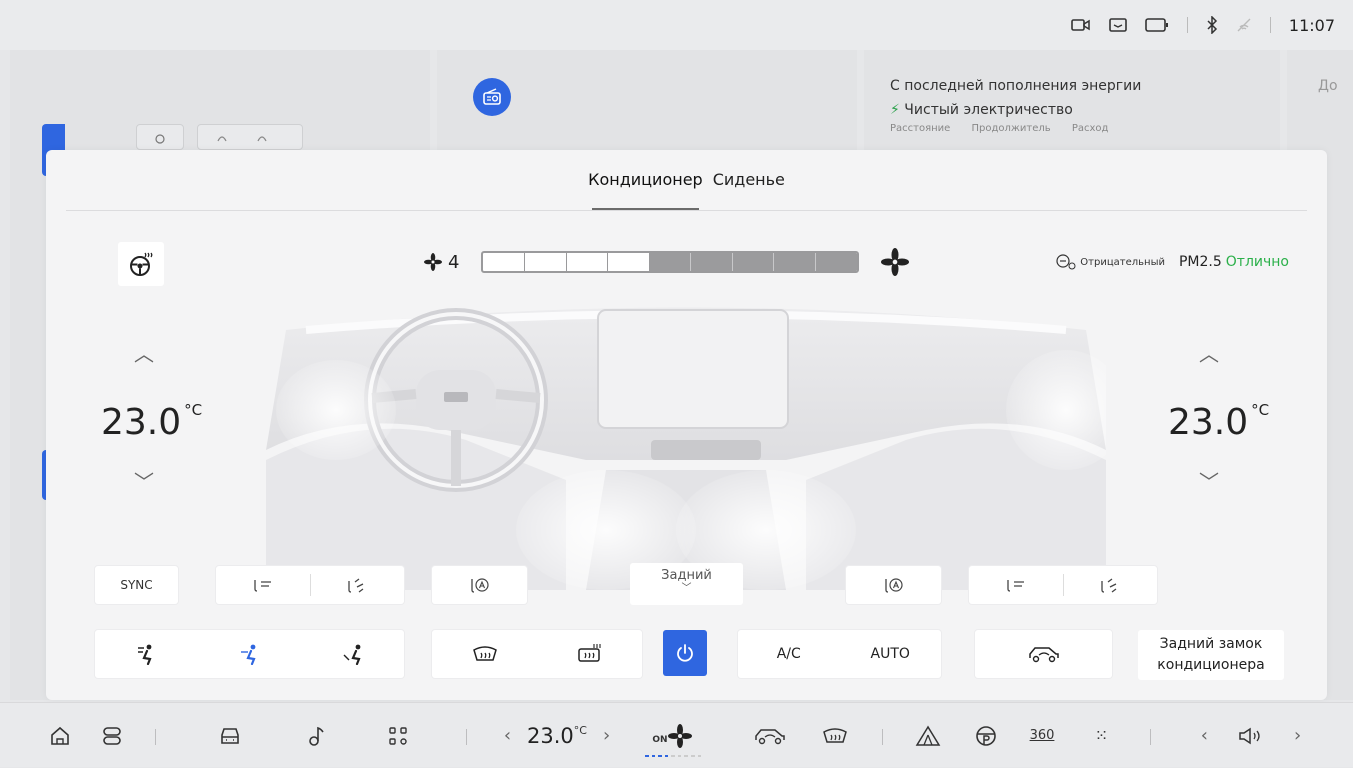 This screenshot has height=768, width=1353. What do you see at coordinates (1260, 410) in the screenshot?
I see `right-temp-unit: °C` at bounding box center [1260, 410].